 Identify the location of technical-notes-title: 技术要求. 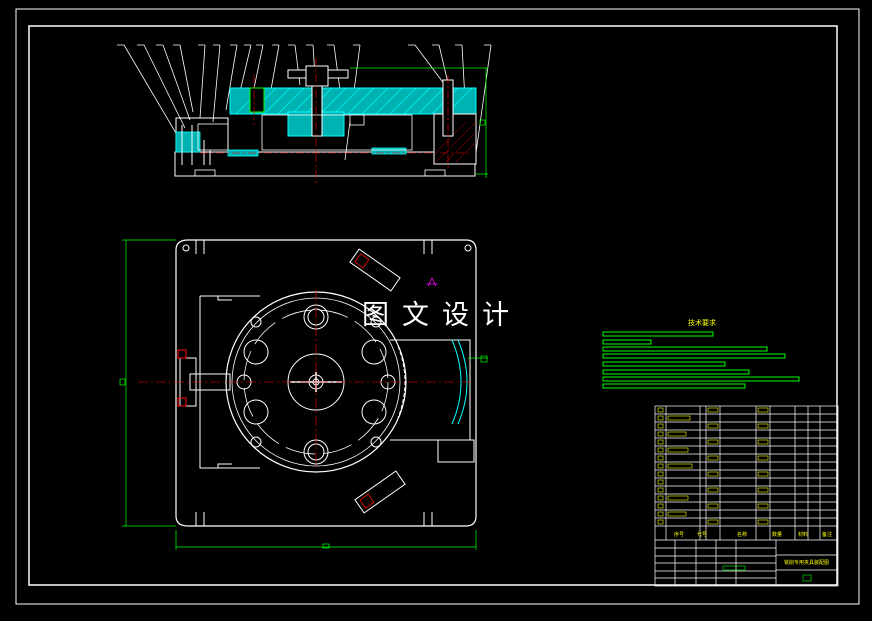
(702, 323).